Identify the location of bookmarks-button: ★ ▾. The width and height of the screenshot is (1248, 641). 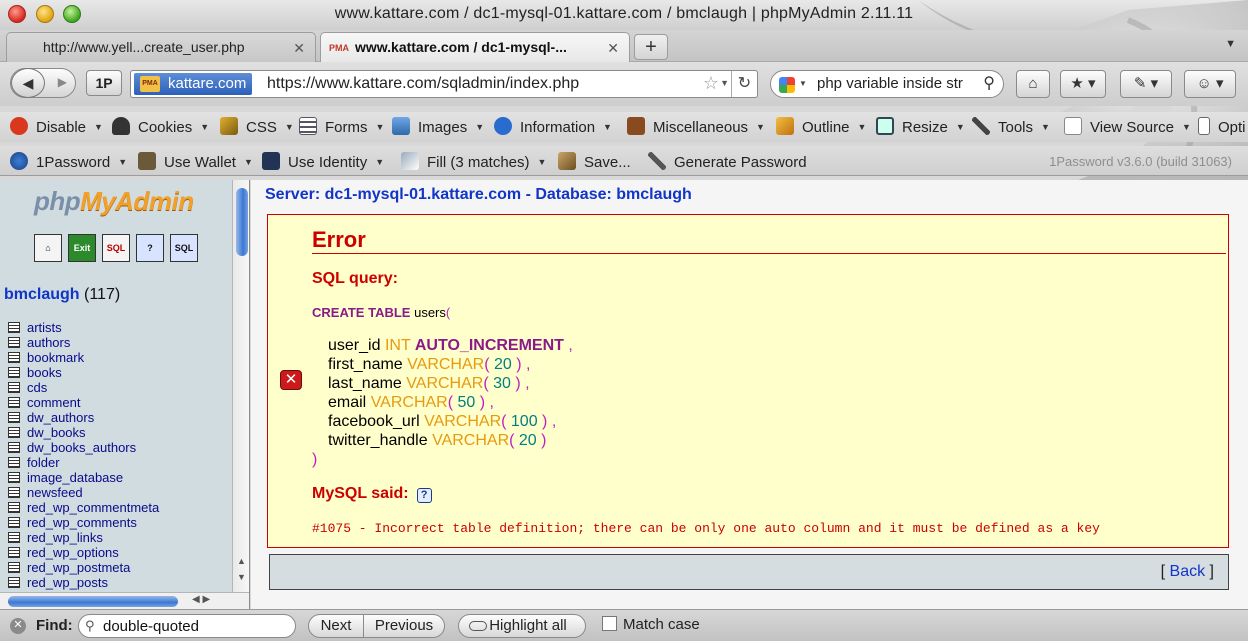
(1083, 84).